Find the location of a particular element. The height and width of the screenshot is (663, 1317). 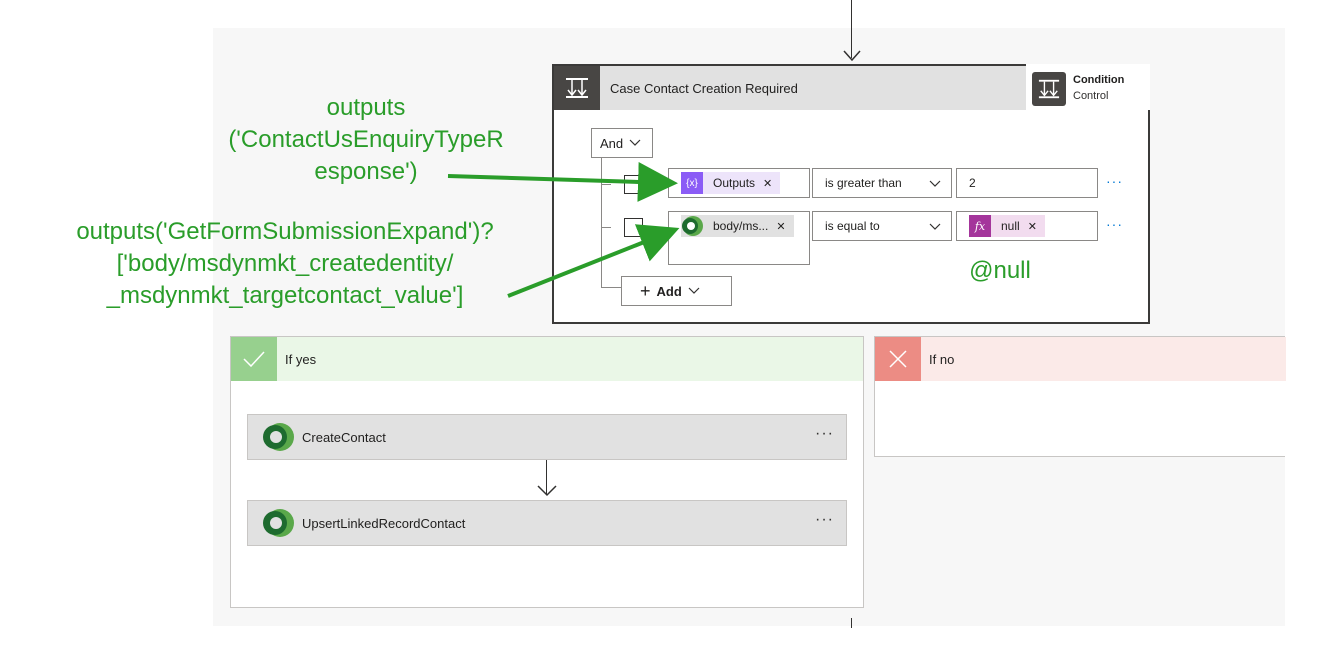

annotation-arrows is located at coordinates (563, 230).